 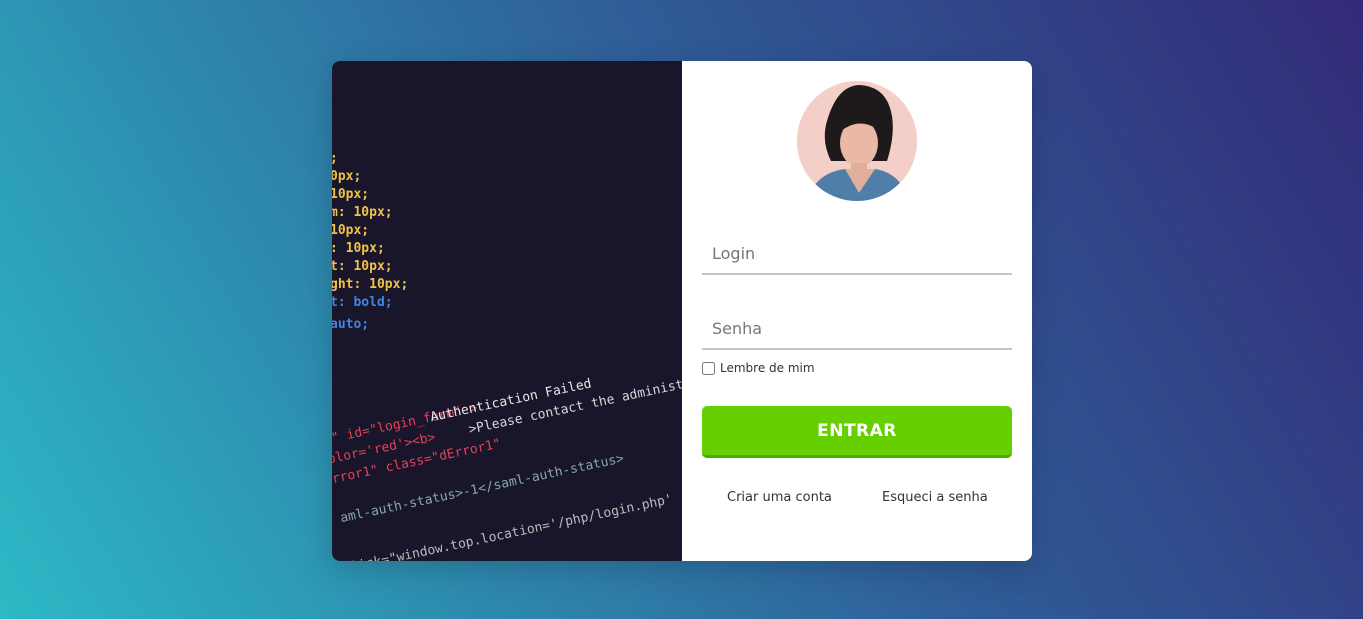 I want to click on code-line: ;, so click(x=335, y=158).